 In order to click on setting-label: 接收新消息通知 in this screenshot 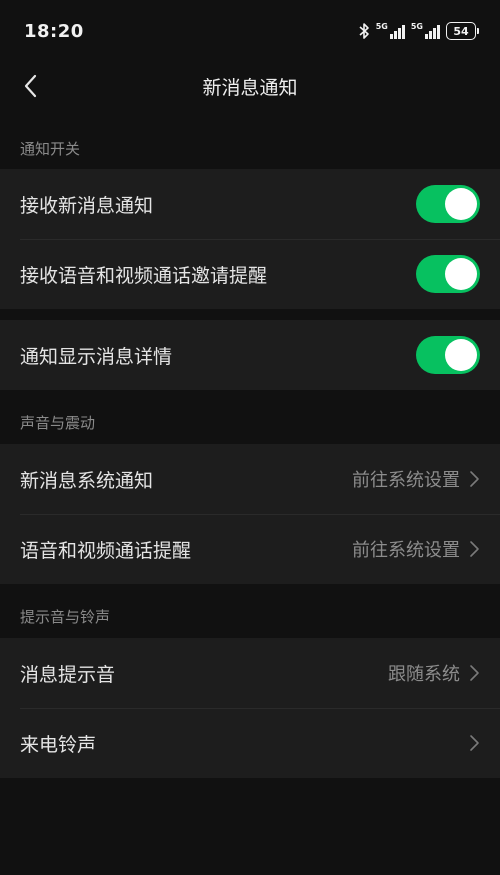, I will do `click(87, 205)`.